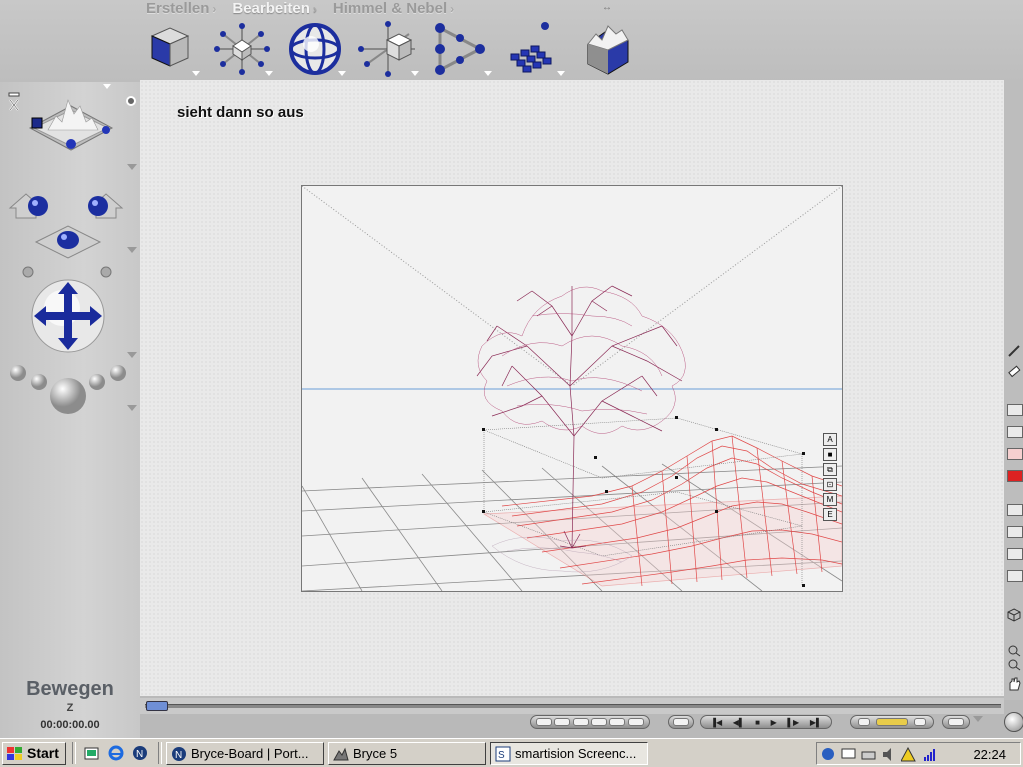  I want to click on last-frame-icon: ▶▌, so click(816, 722).